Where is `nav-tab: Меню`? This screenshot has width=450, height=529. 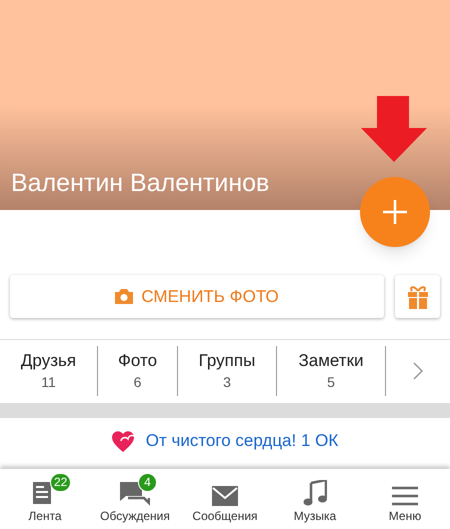 nav-tab: Меню is located at coordinates (405, 499).